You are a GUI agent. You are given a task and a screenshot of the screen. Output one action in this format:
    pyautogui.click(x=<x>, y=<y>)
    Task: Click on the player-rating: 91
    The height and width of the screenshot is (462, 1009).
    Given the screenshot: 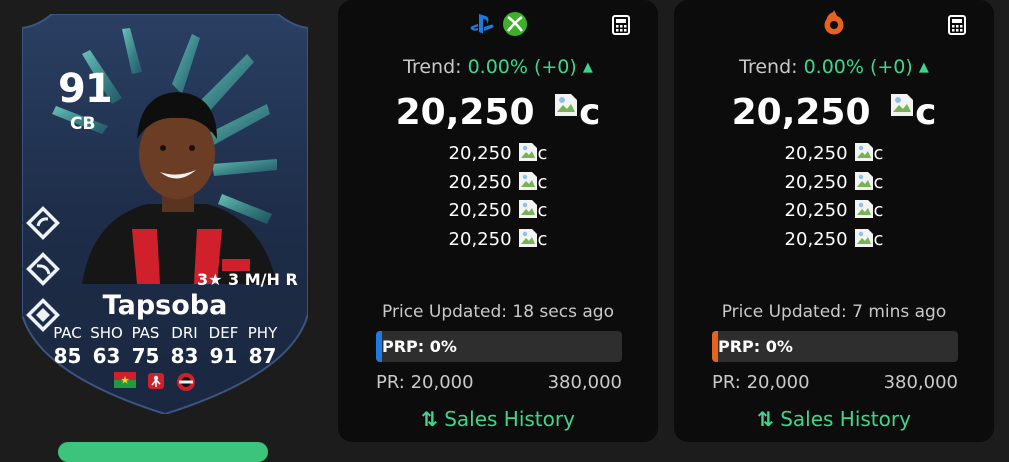 What is the action you would take?
    pyautogui.click(x=85, y=89)
    